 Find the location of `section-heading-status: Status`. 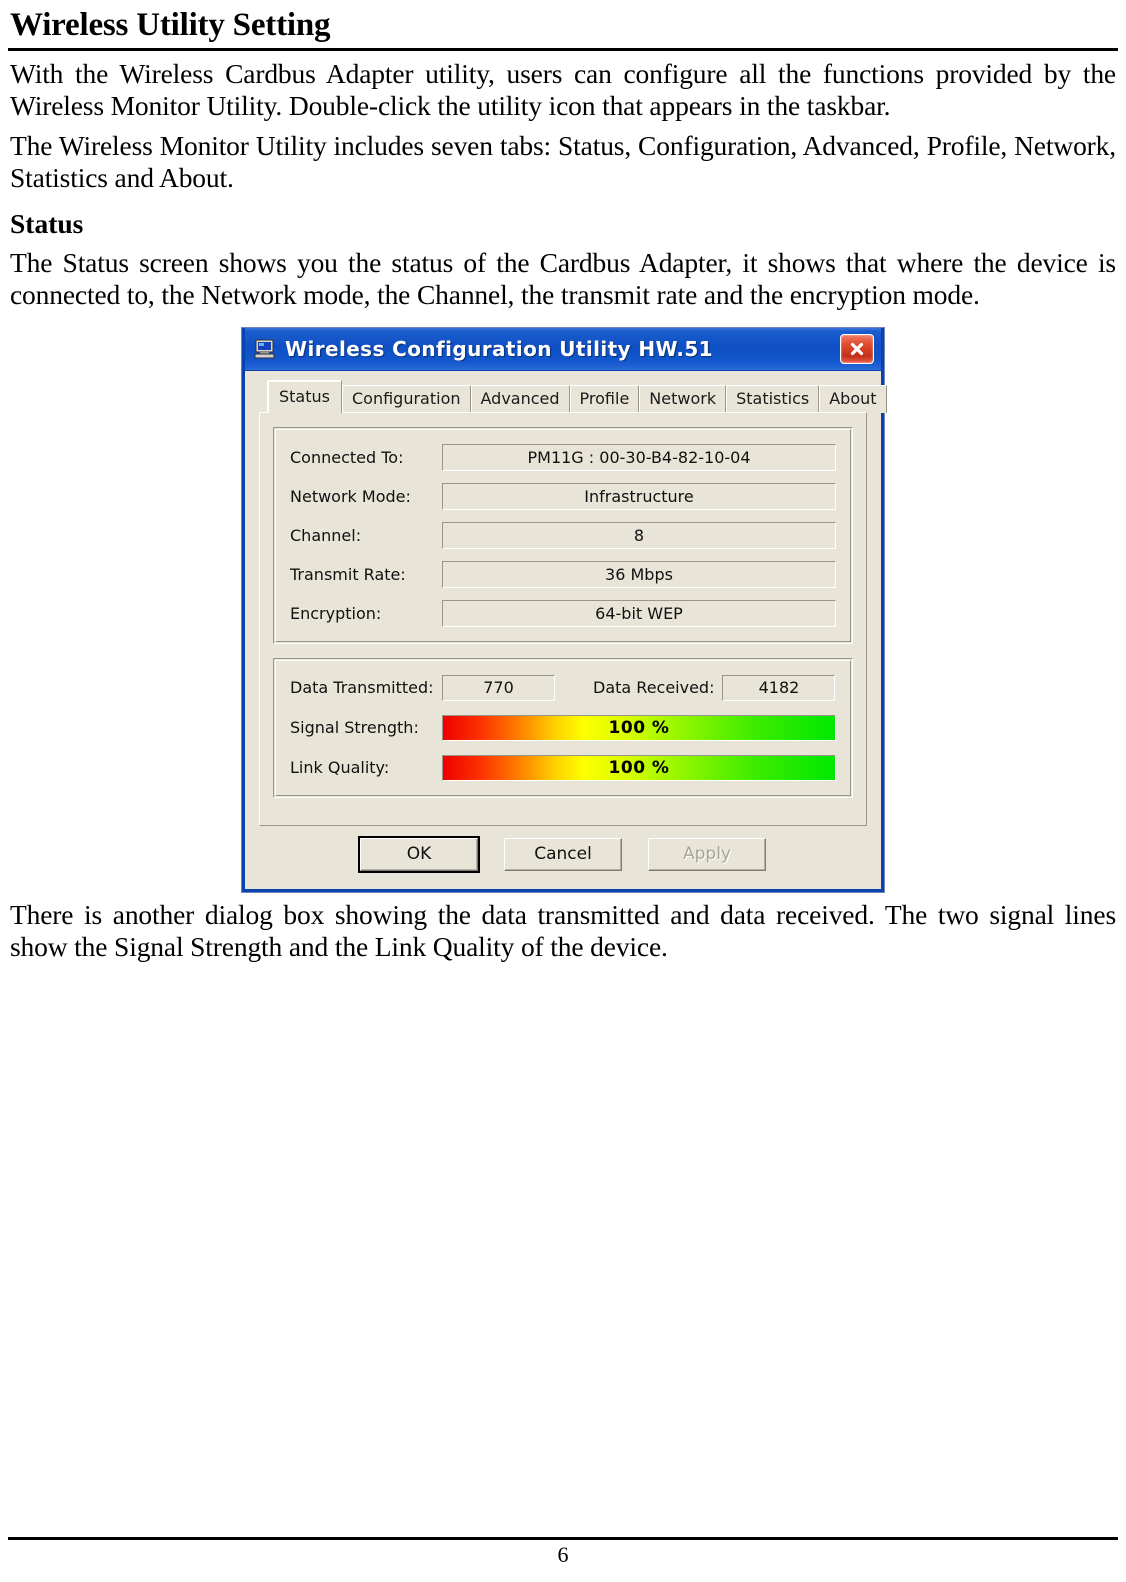

section-heading-status: Status is located at coordinates (47, 224).